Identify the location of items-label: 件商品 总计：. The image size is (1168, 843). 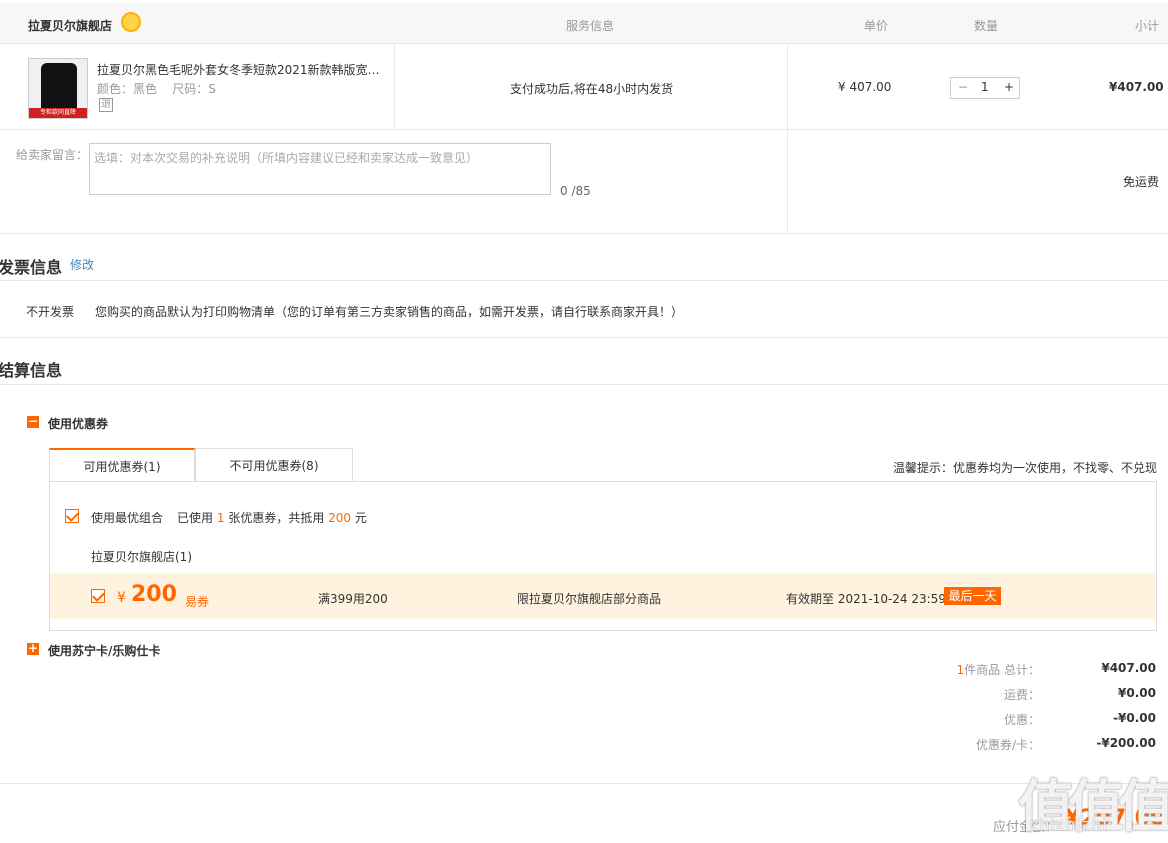
(1002, 670).